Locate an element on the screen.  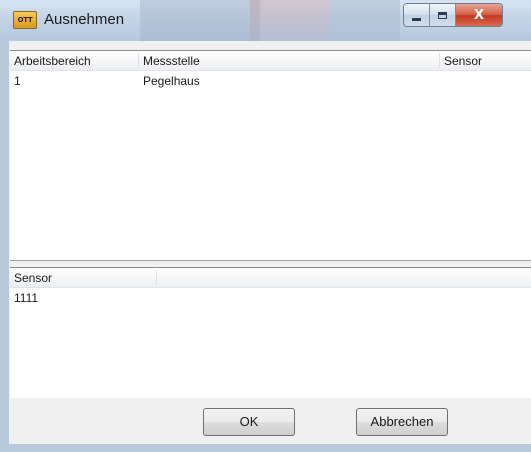
list-row: 1111 is located at coordinates (270, 298).